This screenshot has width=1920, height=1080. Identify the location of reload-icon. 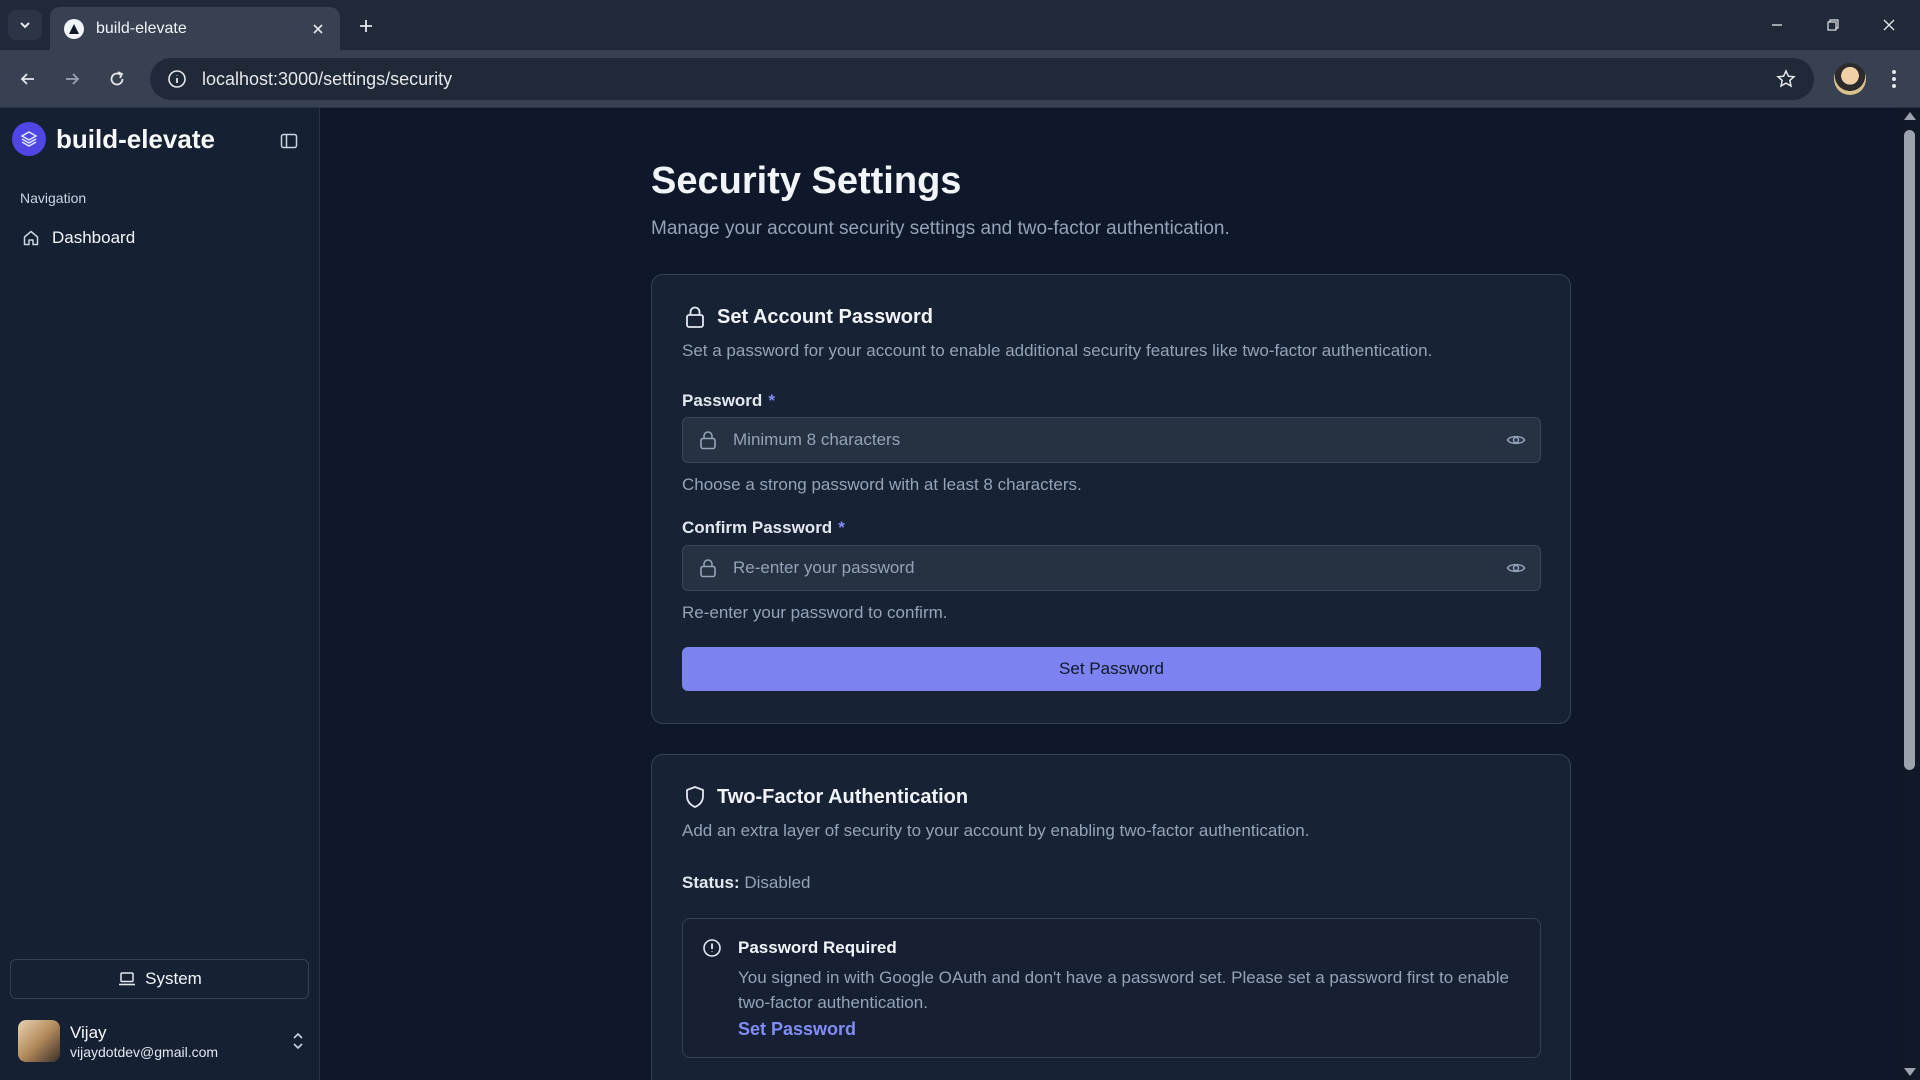
(117, 78).